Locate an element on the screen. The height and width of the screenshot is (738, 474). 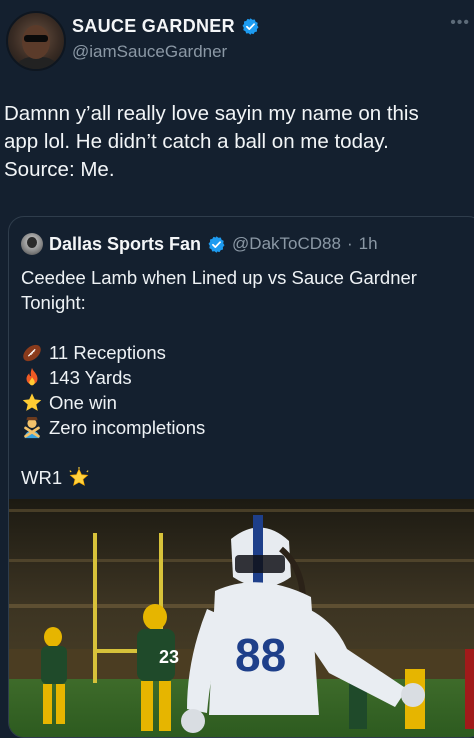
quoted-author-avatar is located at coordinates (32, 244).